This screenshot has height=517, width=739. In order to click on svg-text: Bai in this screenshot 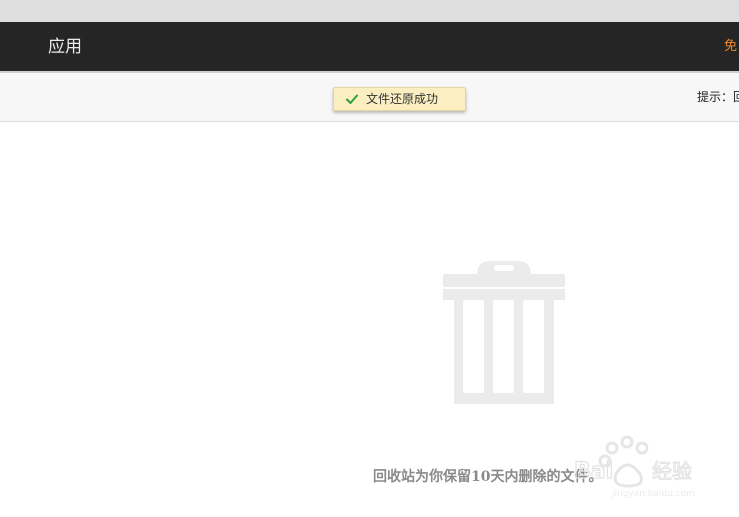, I will do `click(593, 471)`.